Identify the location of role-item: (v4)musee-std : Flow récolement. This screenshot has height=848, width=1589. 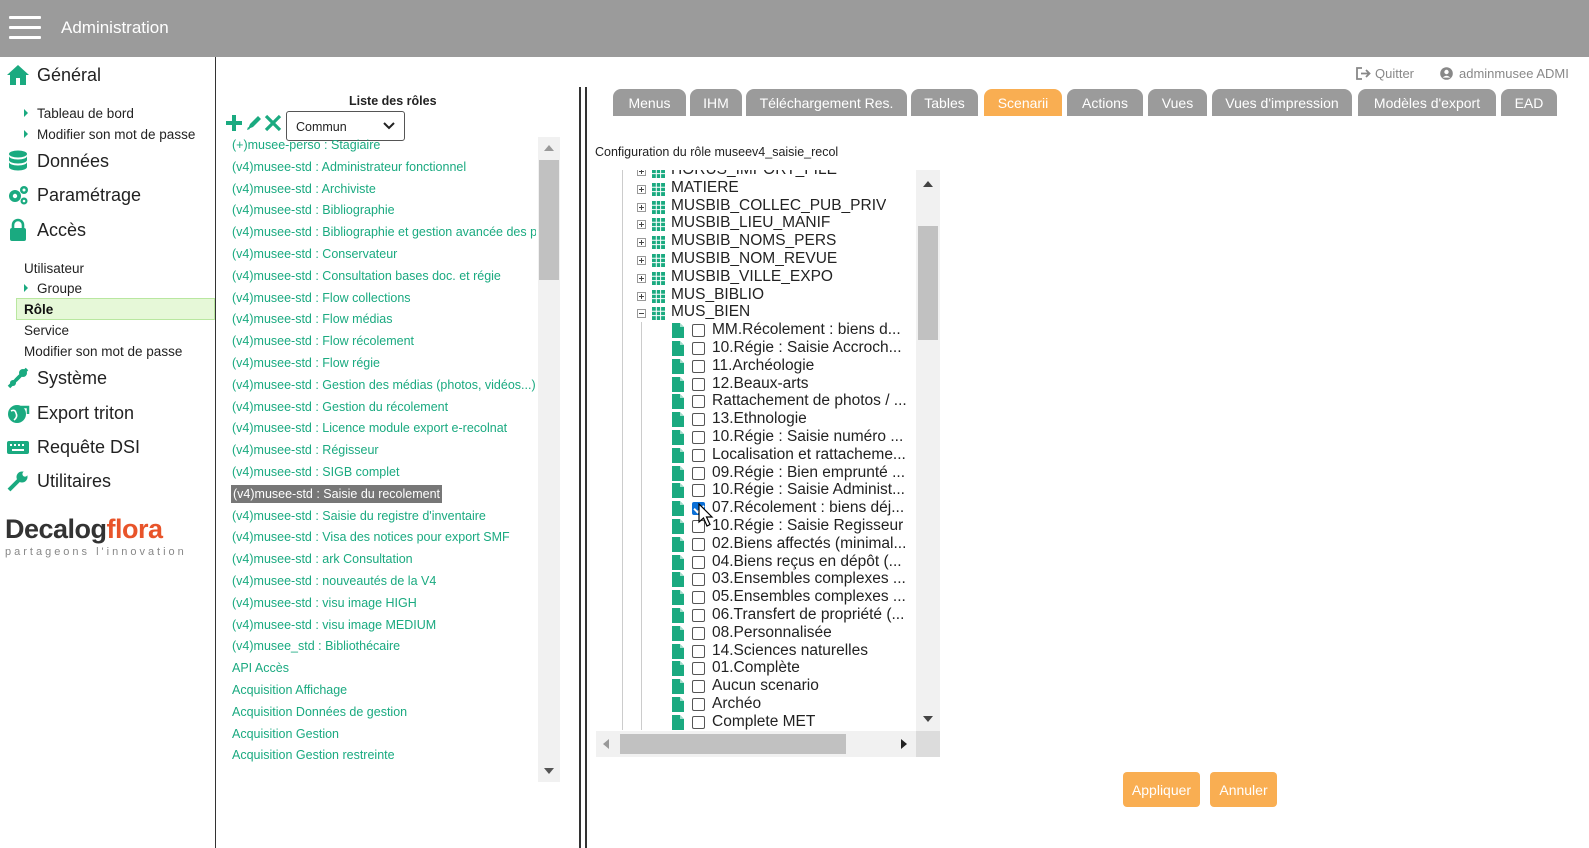
(323, 341).